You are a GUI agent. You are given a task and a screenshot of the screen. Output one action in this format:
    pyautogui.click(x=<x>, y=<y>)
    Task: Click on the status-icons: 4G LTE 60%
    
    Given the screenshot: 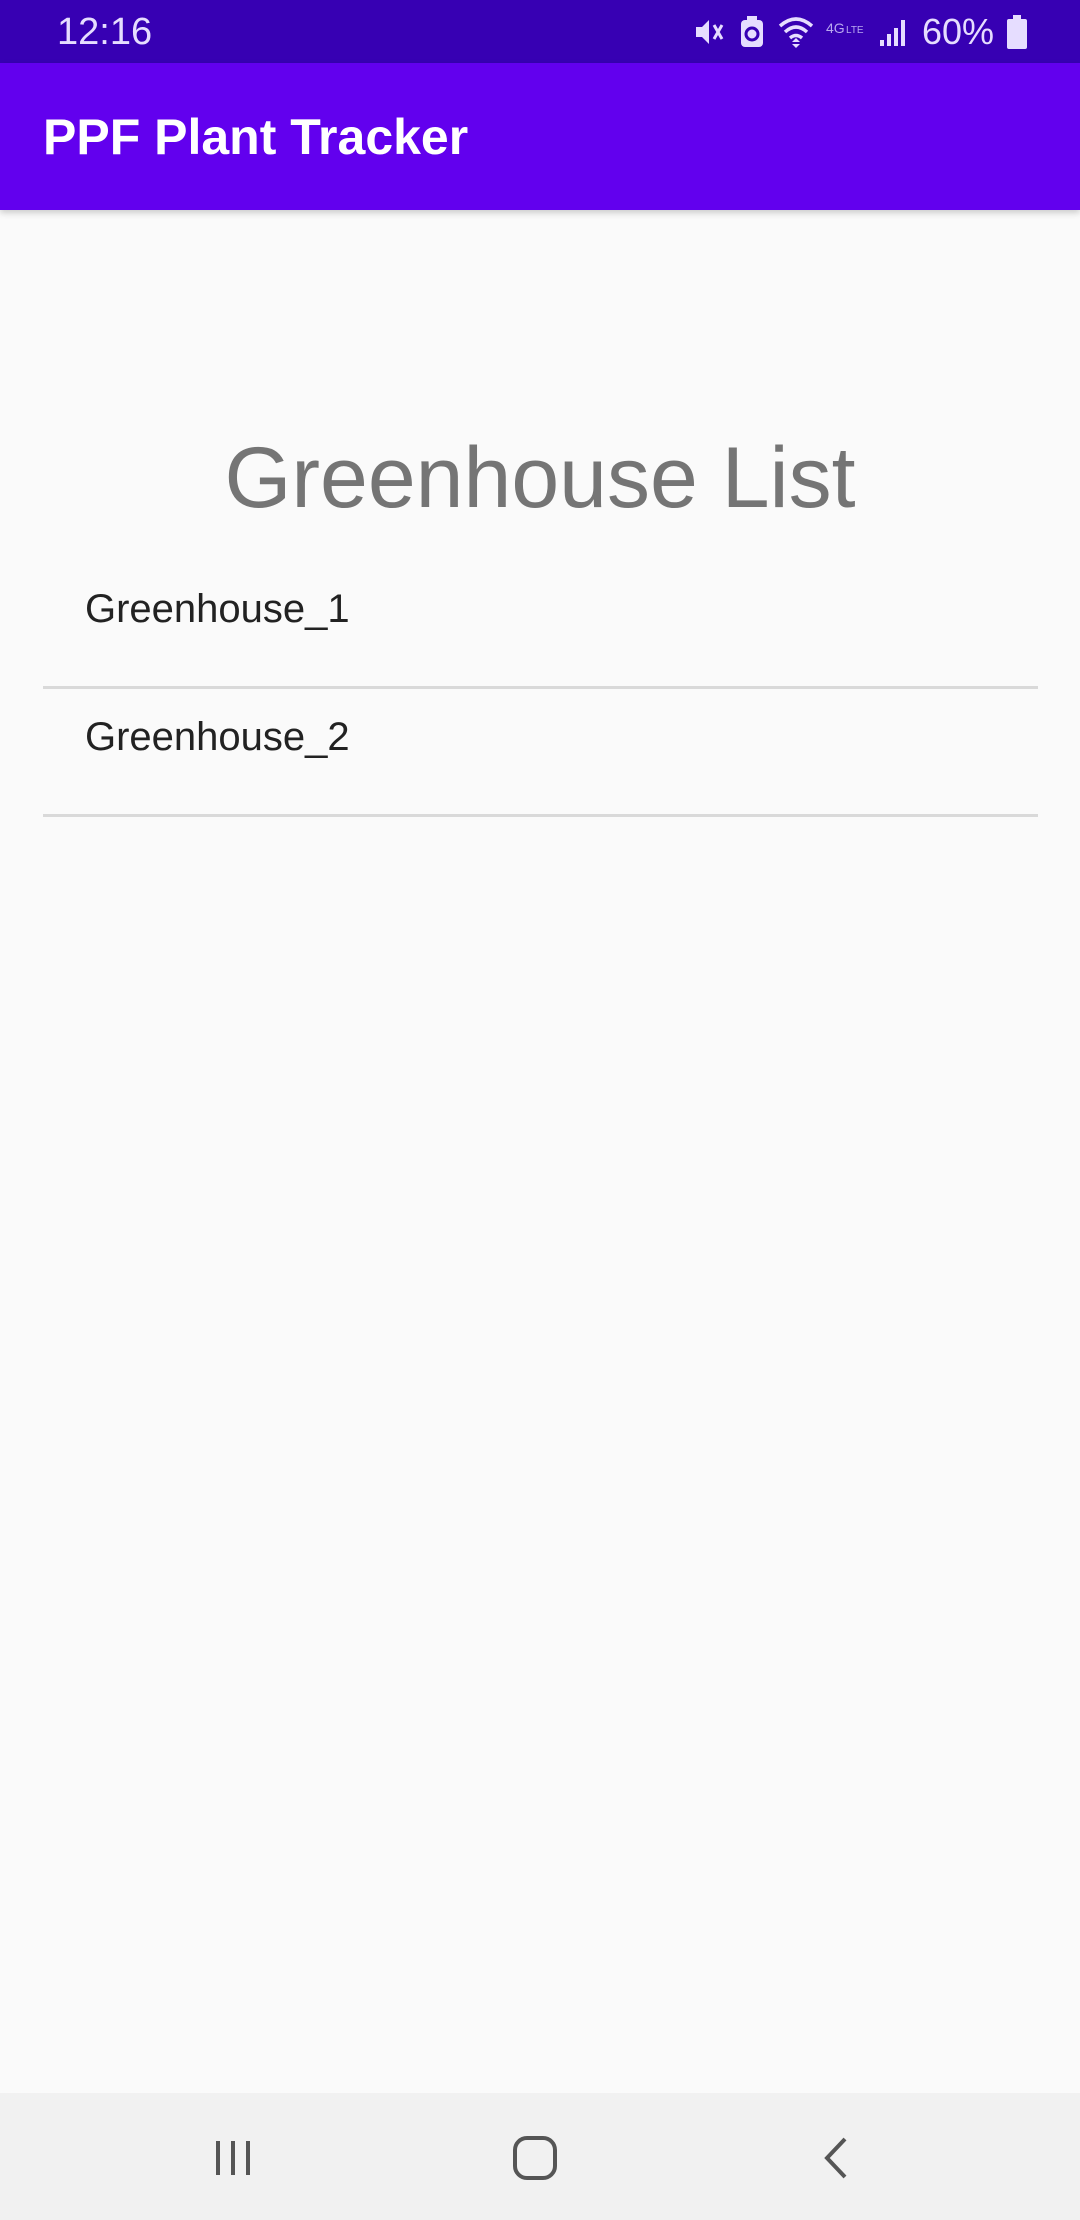 What is the action you would take?
    pyautogui.click(x=860, y=32)
    